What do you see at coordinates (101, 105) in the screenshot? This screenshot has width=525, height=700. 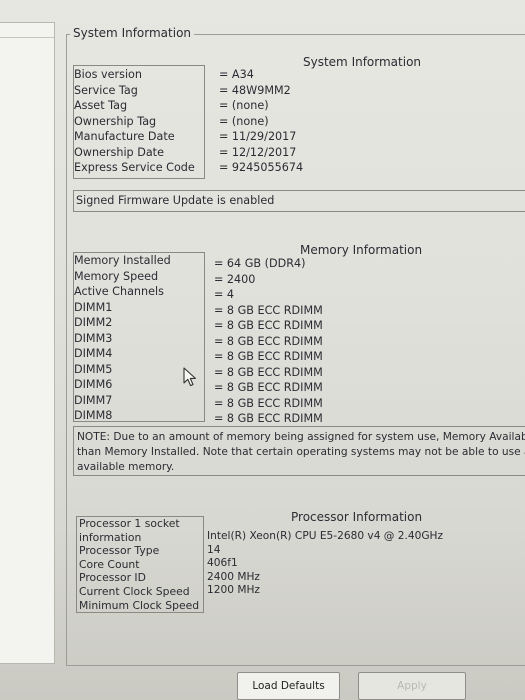 I see `asset-tag-label: Asset Tag` at bounding box center [101, 105].